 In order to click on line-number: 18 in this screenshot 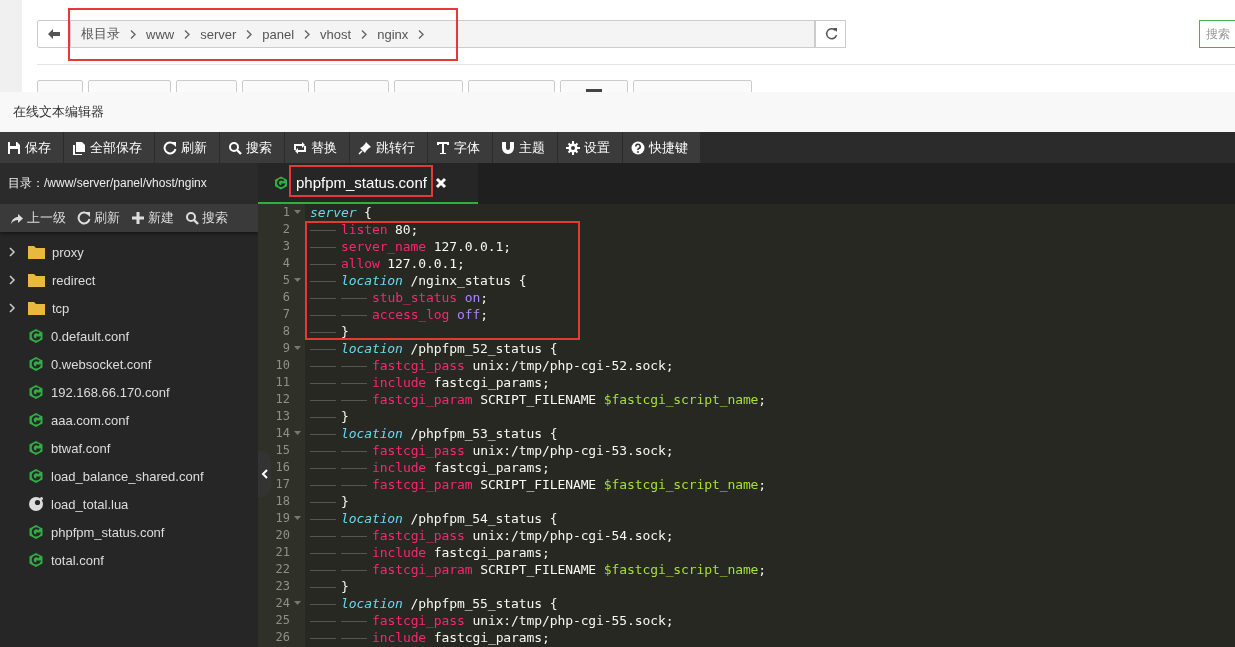, I will do `click(282, 501)`.